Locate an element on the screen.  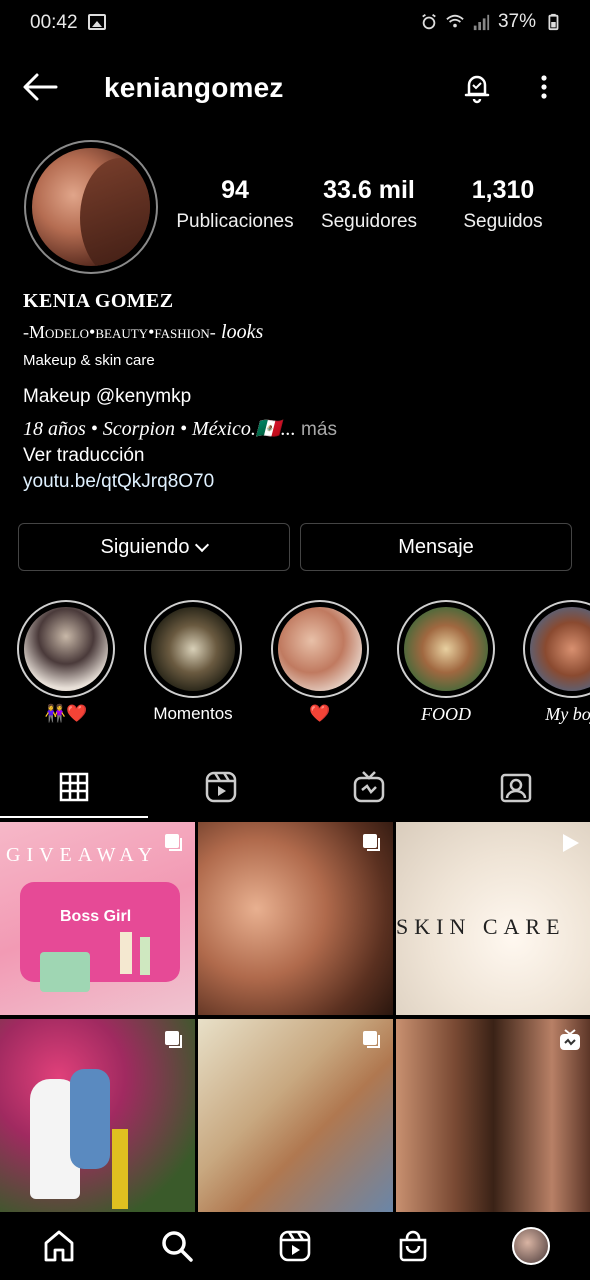
post-subtext: Boss Girl is located at coordinates (96, 916).